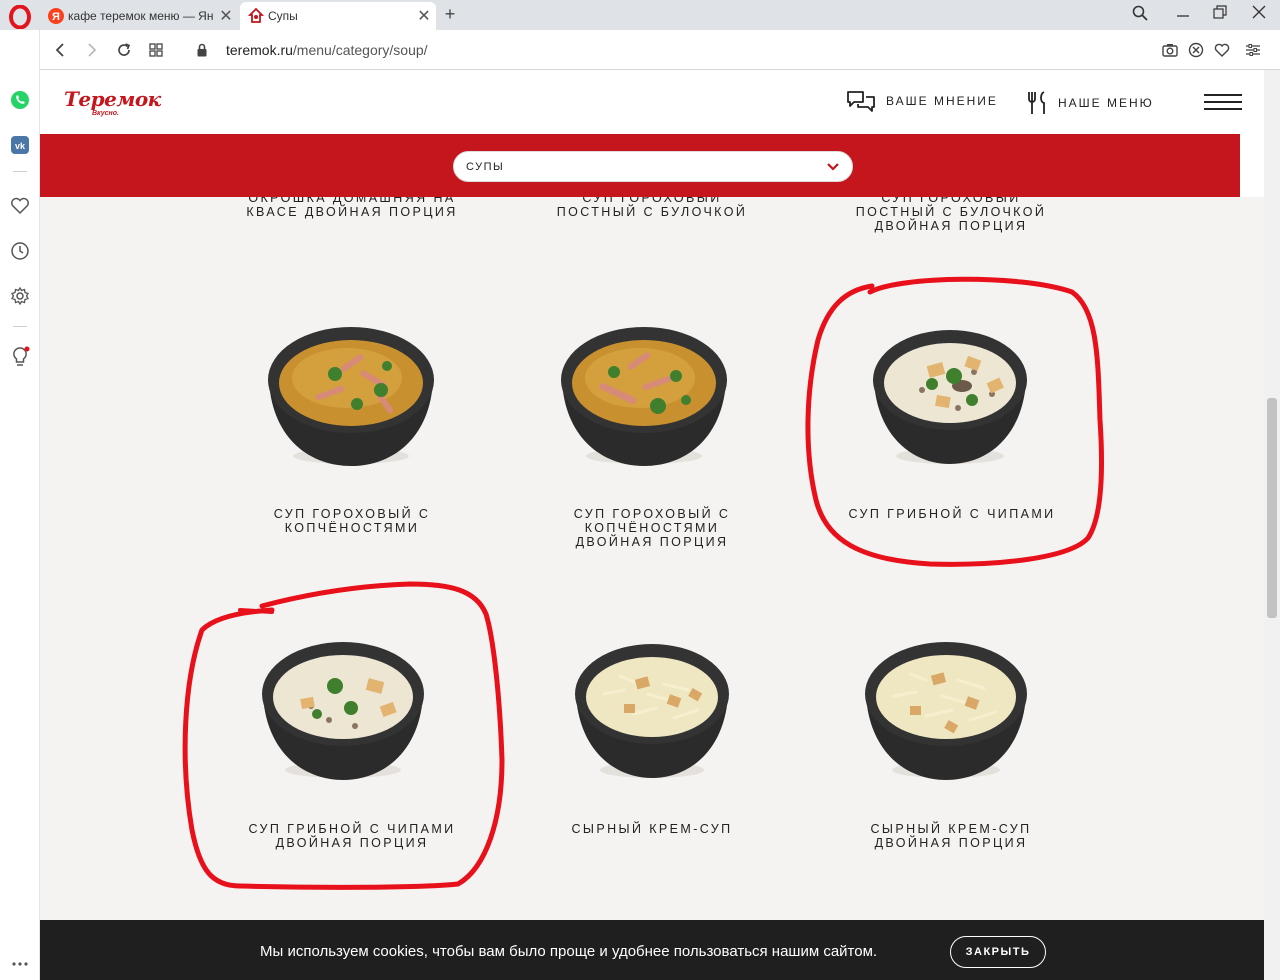 Image resolution: width=1280 pixels, height=980 pixels. What do you see at coordinates (1036, 102) in the screenshot?
I see `fork-knife-icon` at bounding box center [1036, 102].